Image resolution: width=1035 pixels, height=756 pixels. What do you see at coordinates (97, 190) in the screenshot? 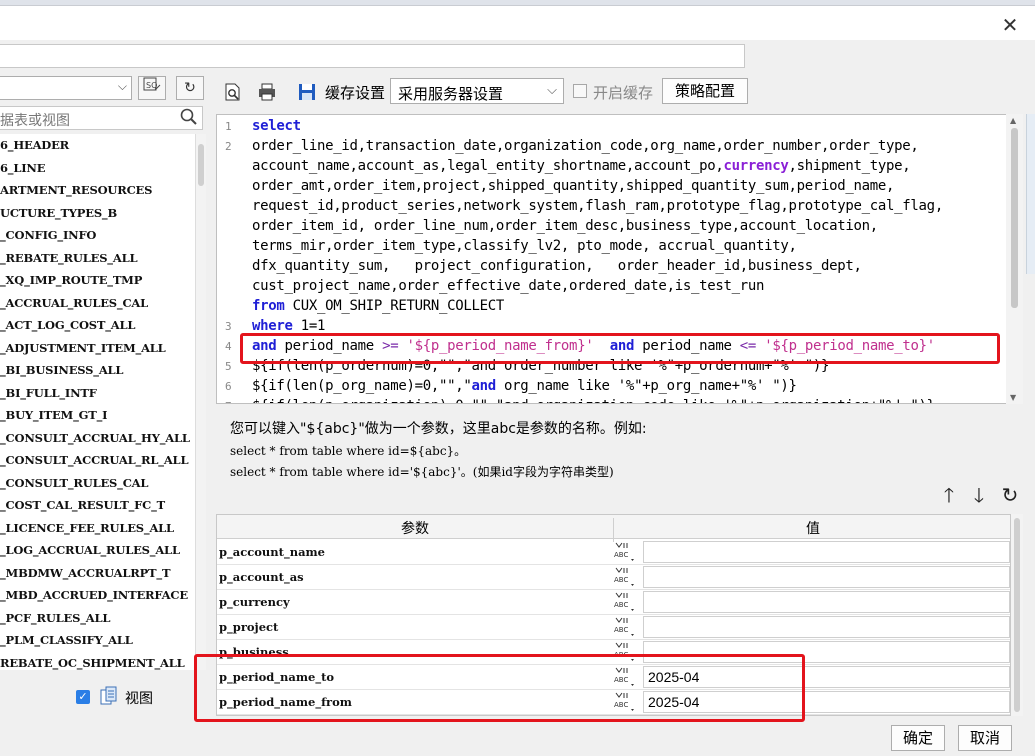
I see `table-list-item: ARTMENT_RESOURCES` at bounding box center [97, 190].